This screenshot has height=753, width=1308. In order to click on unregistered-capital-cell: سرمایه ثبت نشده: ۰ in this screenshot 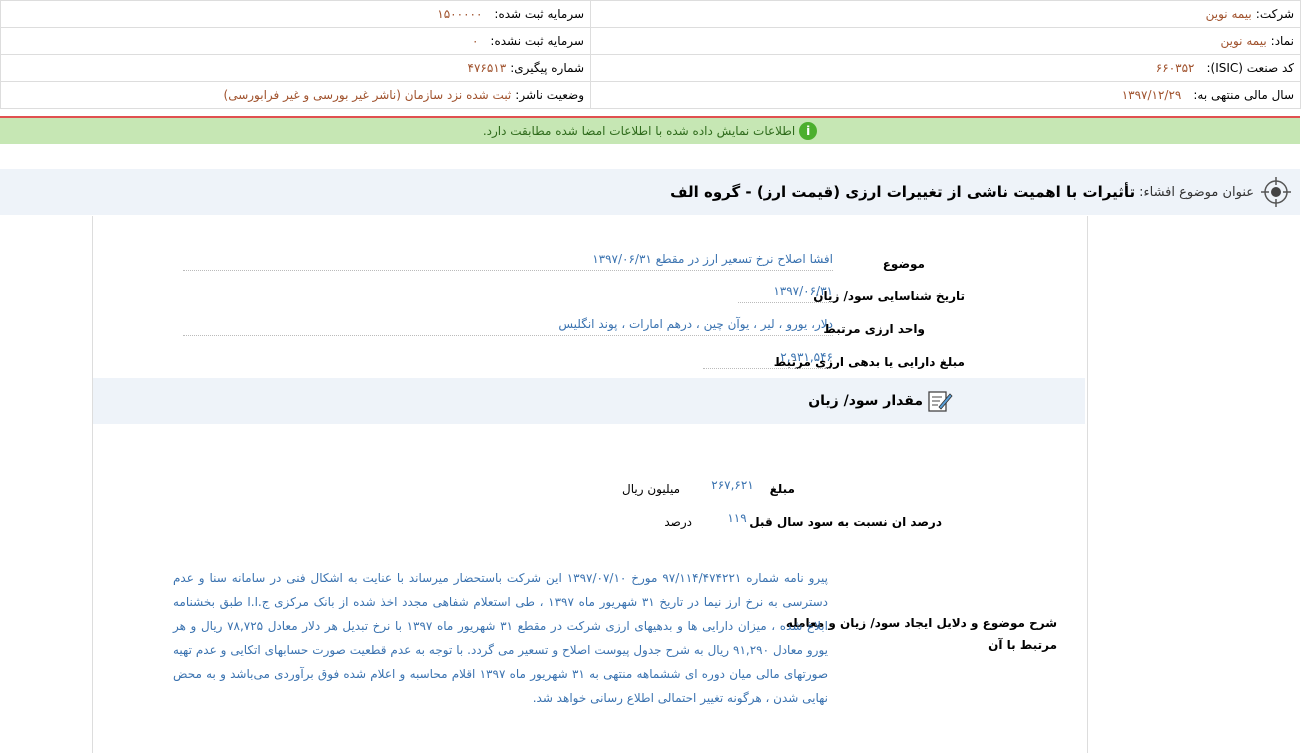, I will do `click(295, 41)`.